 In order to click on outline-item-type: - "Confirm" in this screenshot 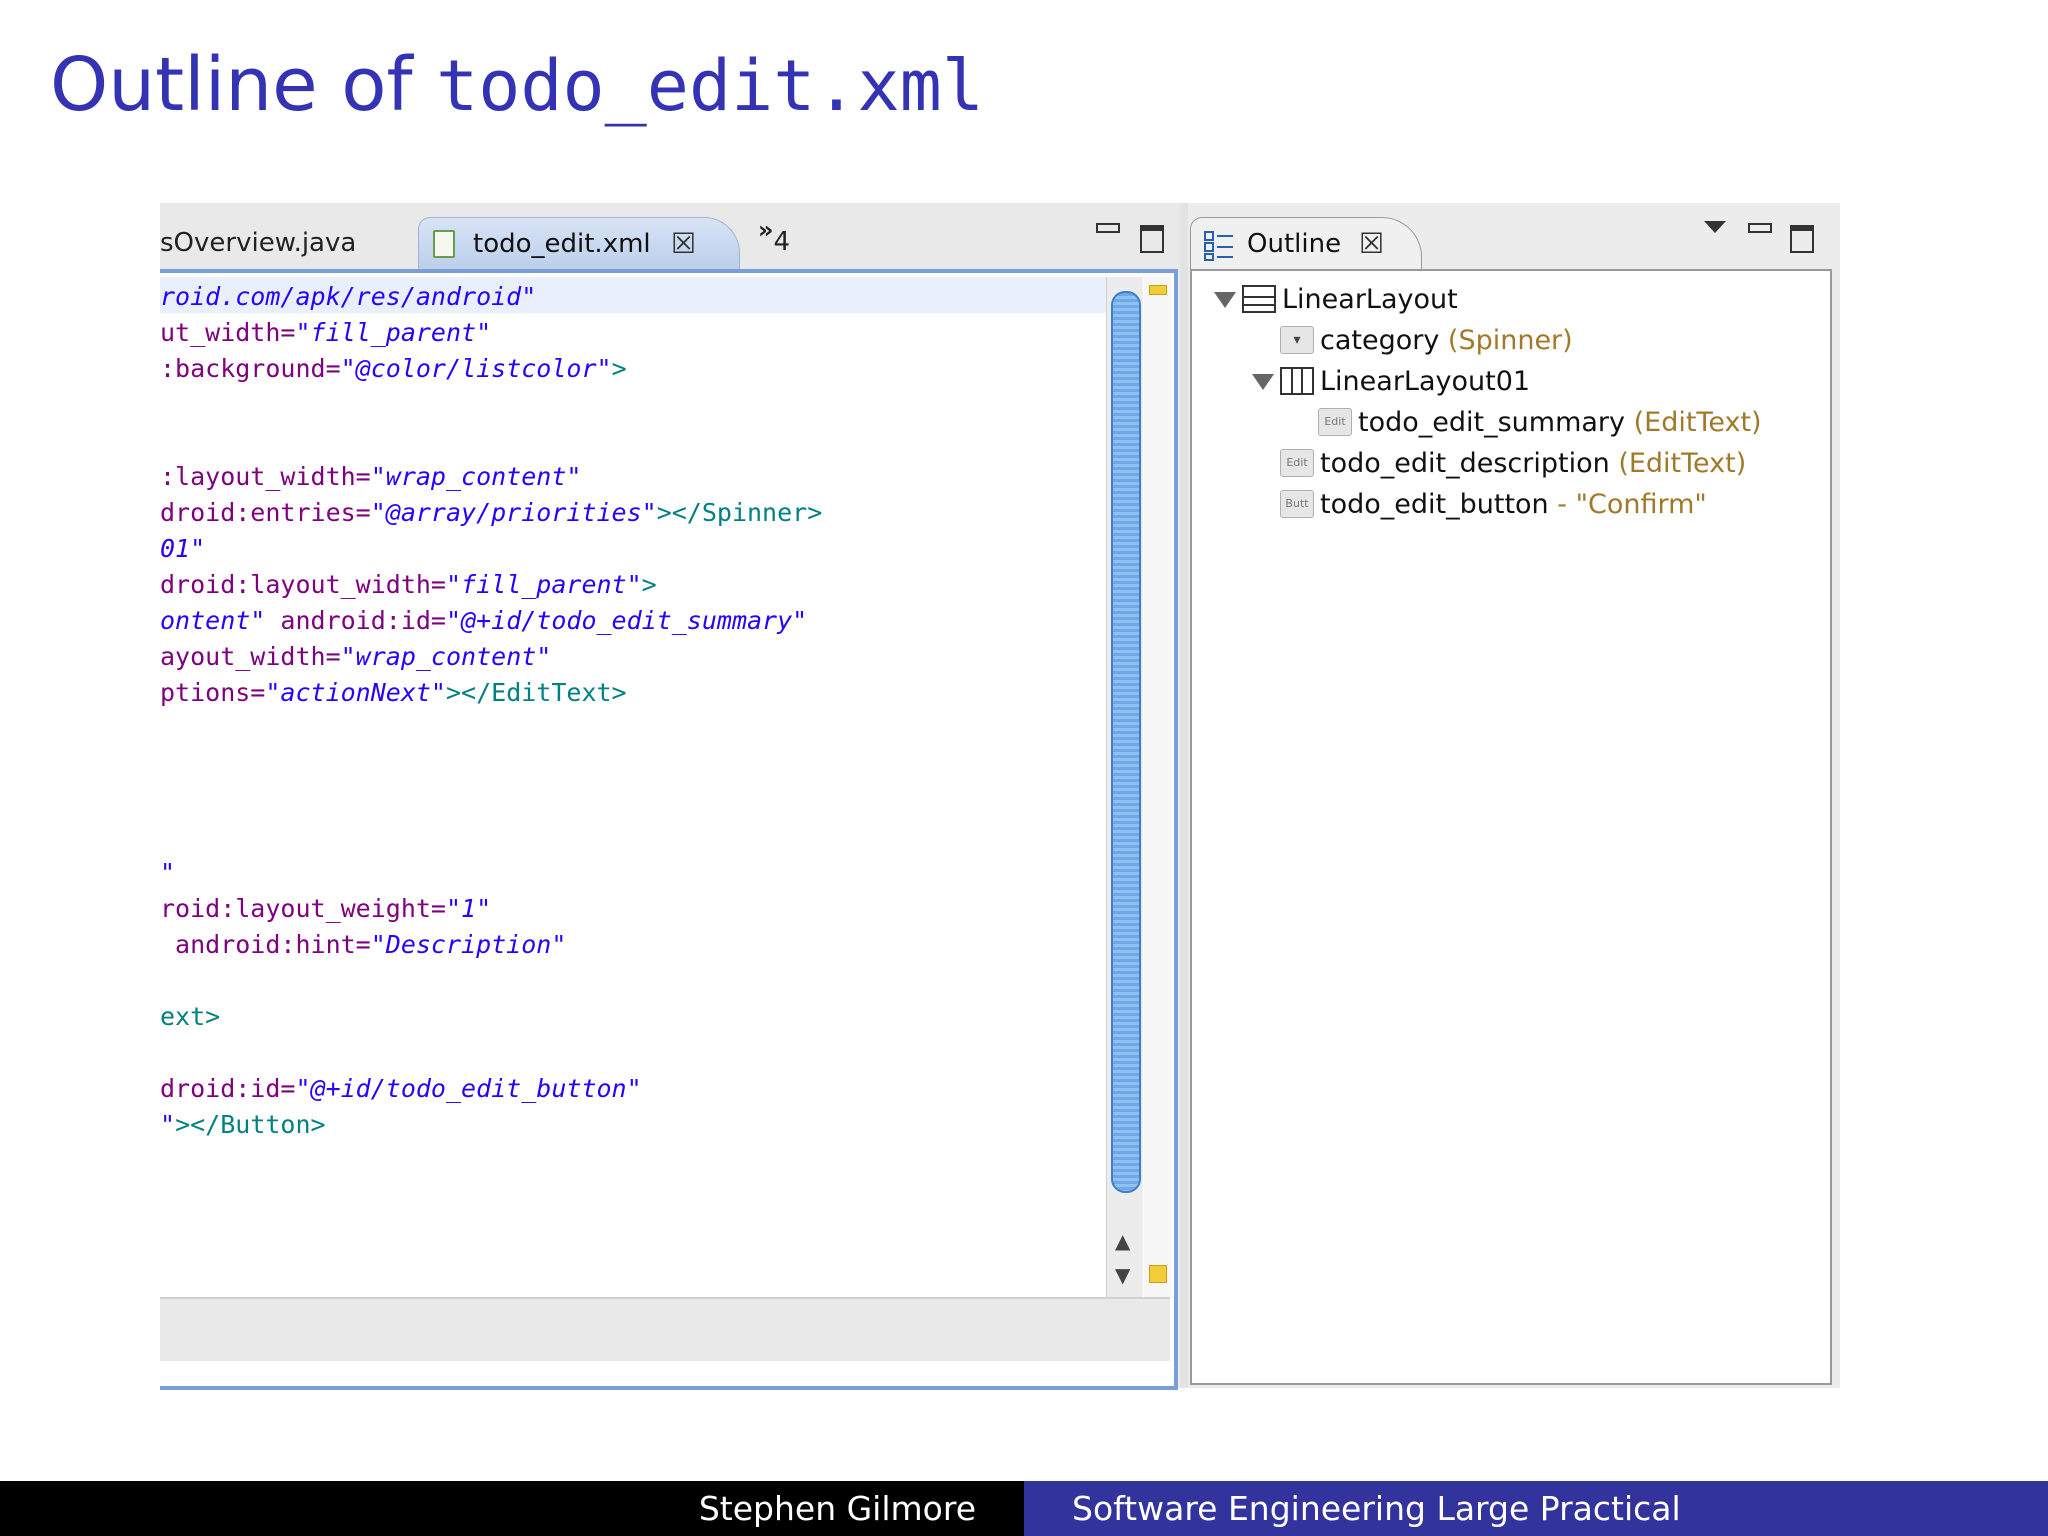, I will do `click(1627, 504)`.